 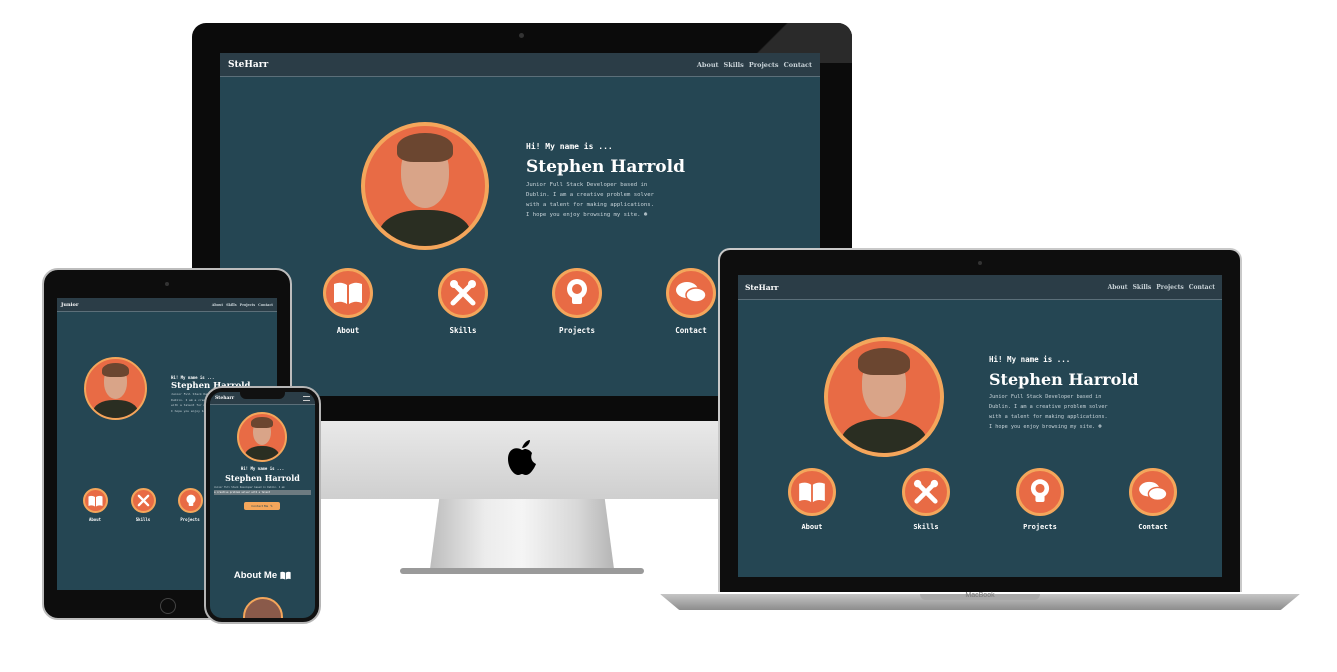 What do you see at coordinates (306, 398) in the screenshot?
I see `hamburger-menu-icon` at bounding box center [306, 398].